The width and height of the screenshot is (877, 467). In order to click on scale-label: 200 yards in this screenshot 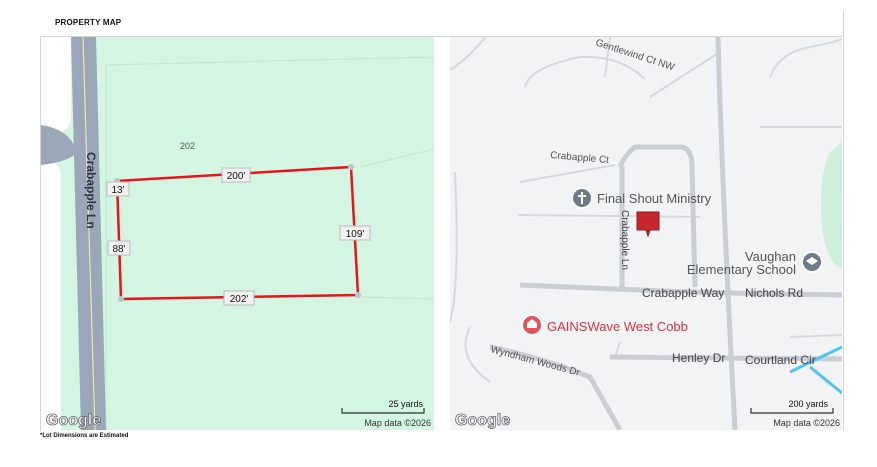, I will do `click(808, 404)`.